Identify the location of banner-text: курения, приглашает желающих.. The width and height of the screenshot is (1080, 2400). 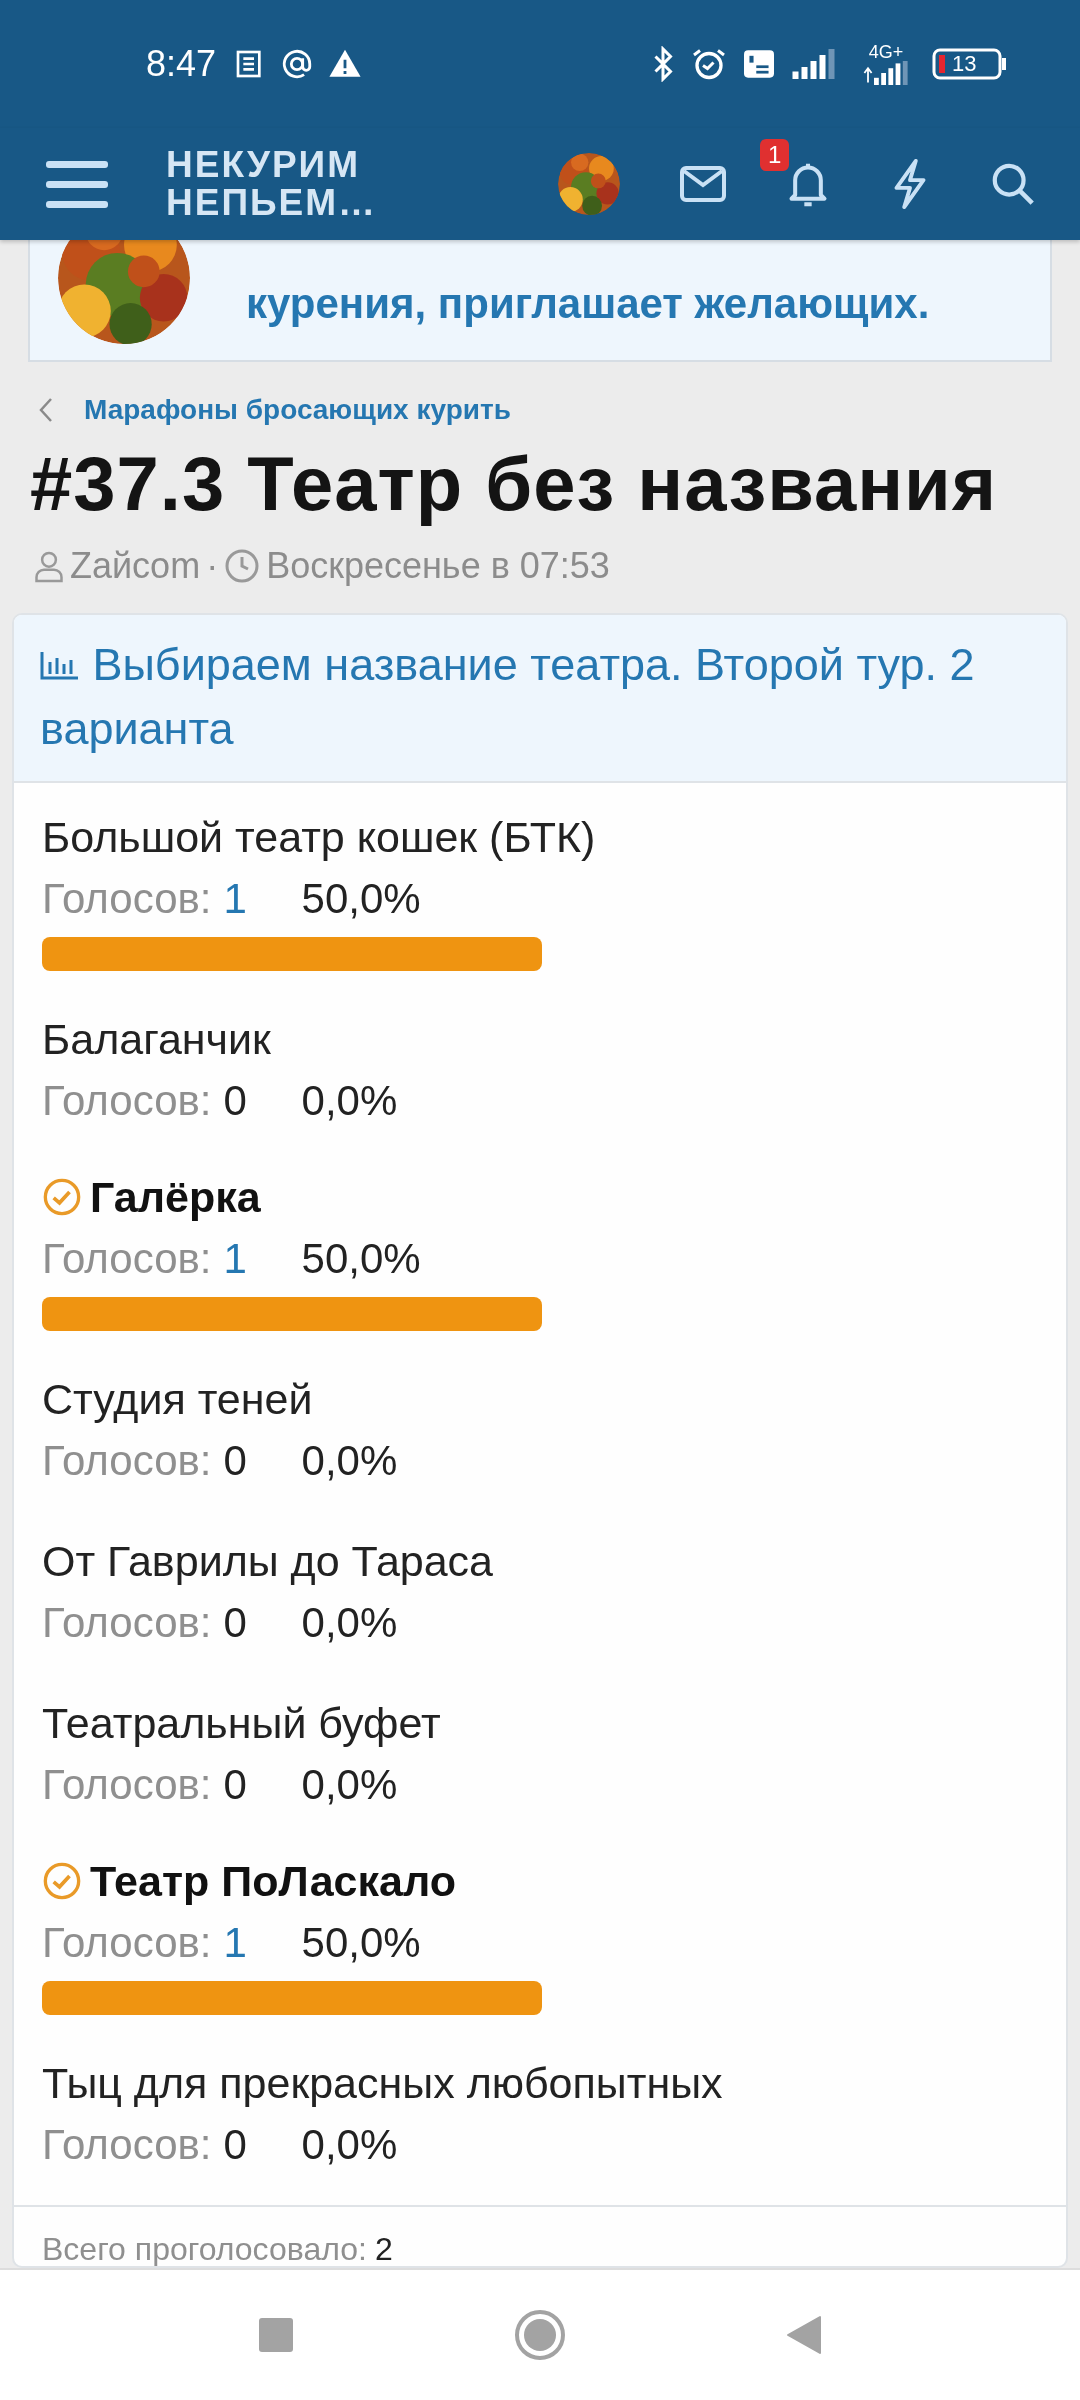
(588, 304).